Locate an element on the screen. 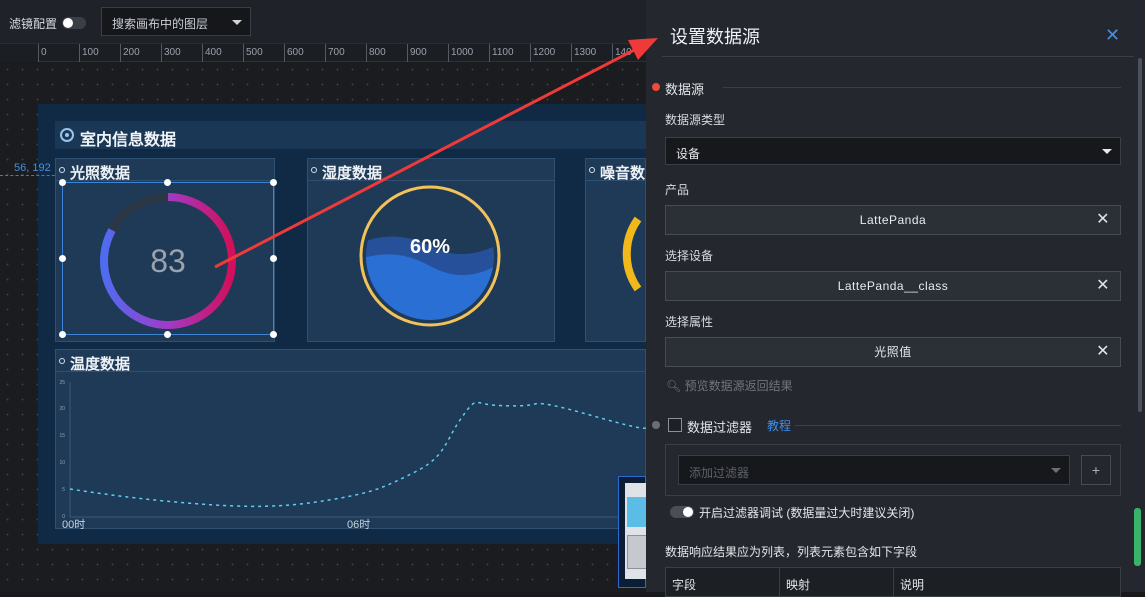 Image resolution: width=1145 pixels, height=597 pixels. arrow-shaft is located at coordinates (426, 157).